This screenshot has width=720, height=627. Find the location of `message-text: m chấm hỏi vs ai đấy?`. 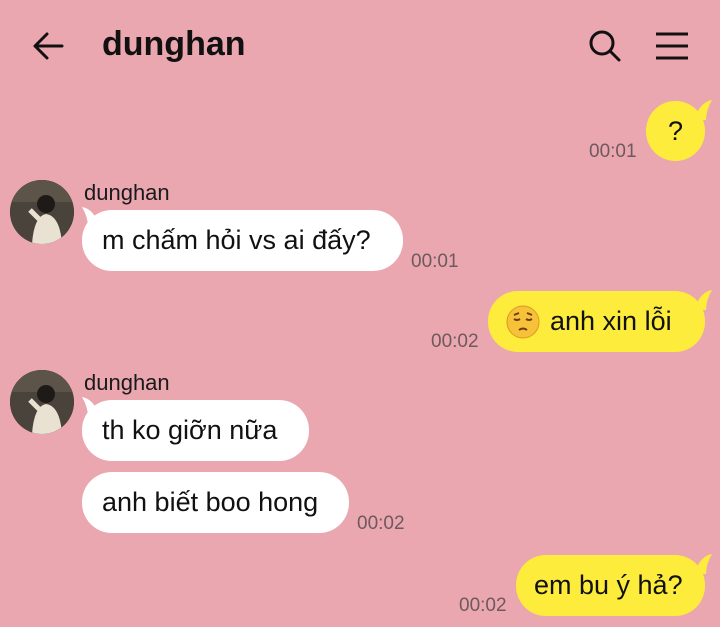

message-text: m chấm hỏi vs ai đấy? is located at coordinates (236, 240).